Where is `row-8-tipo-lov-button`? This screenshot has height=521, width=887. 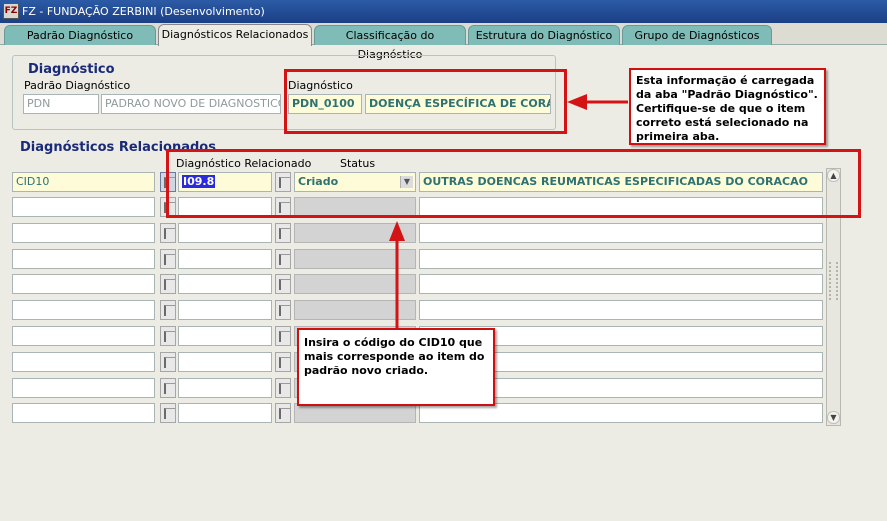
row-8-tipo-lov-button is located at coordinates (168, 362).